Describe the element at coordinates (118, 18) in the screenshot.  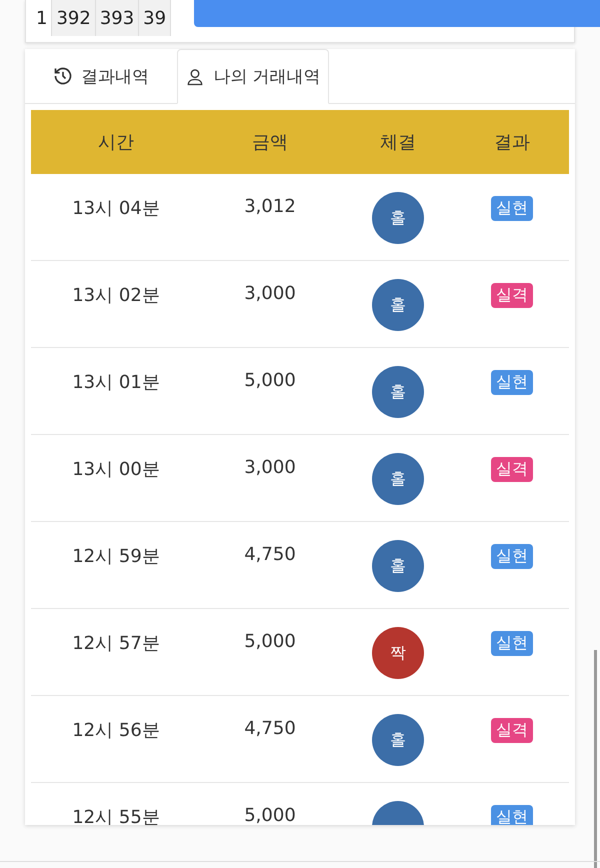
I see `number-cell: 393` at that location.